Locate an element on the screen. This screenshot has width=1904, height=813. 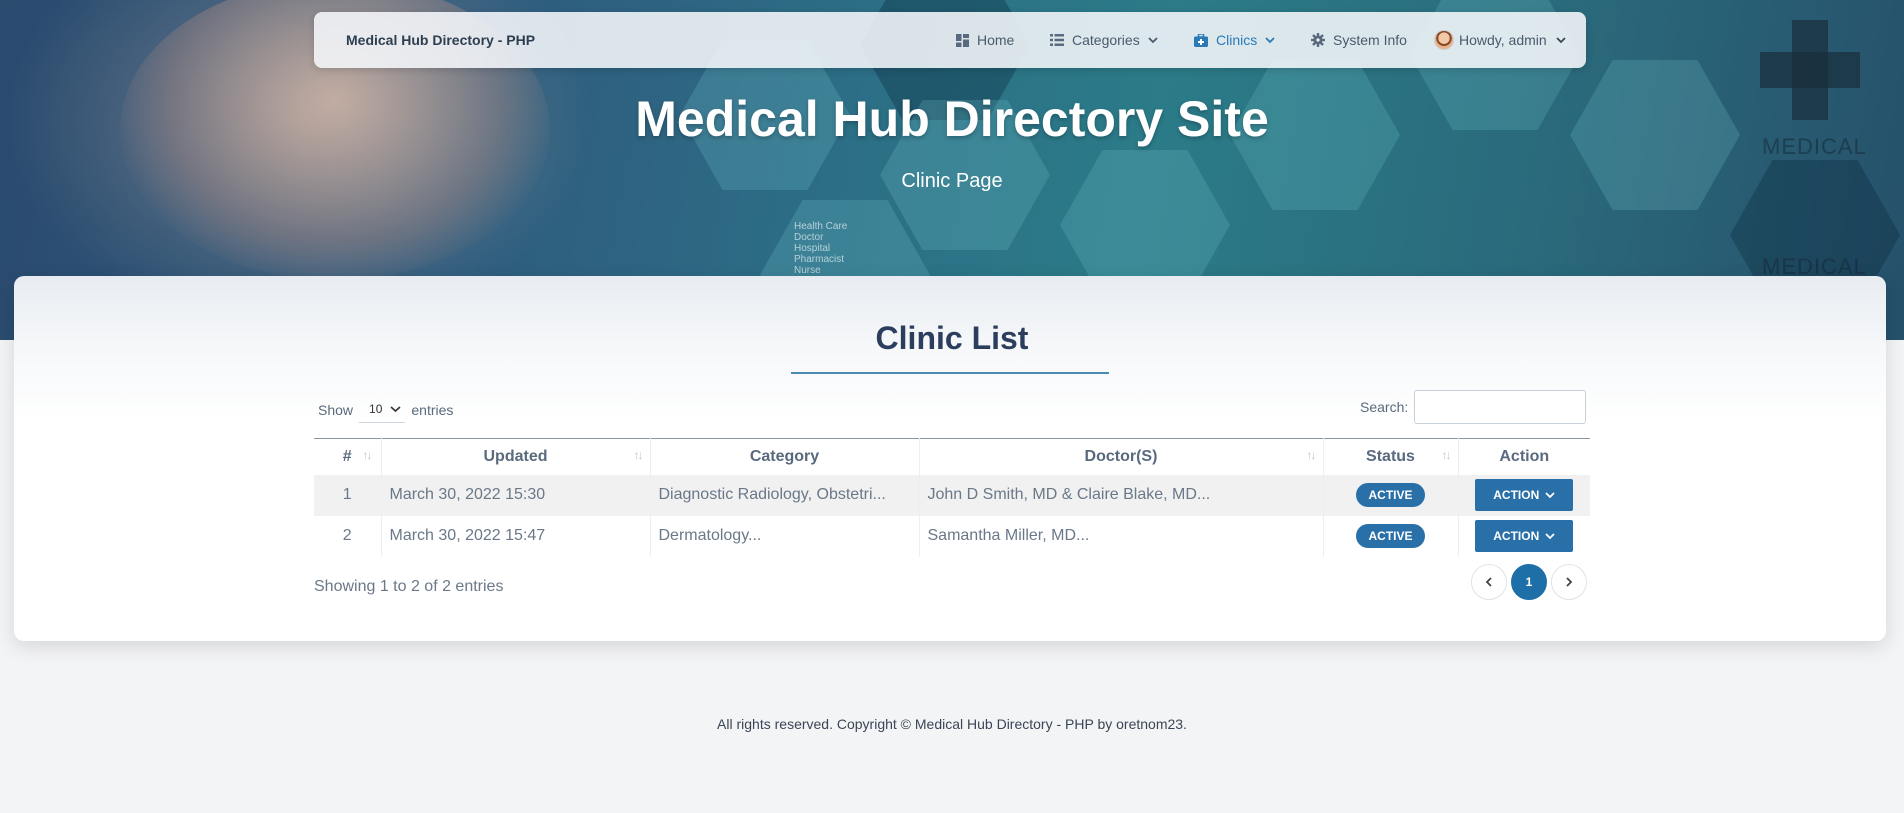
nav-item-label: System Info is located at coordinates (1370, 40).